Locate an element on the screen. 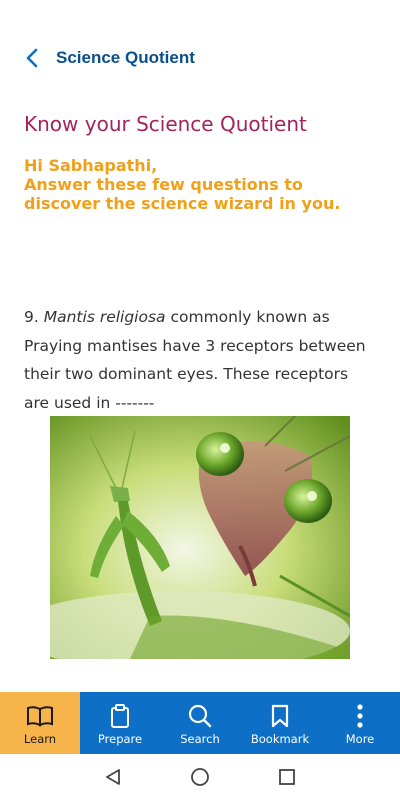 This screenshot has width=400, height=800. circle-home-icon is located at coordinates (200, 777).